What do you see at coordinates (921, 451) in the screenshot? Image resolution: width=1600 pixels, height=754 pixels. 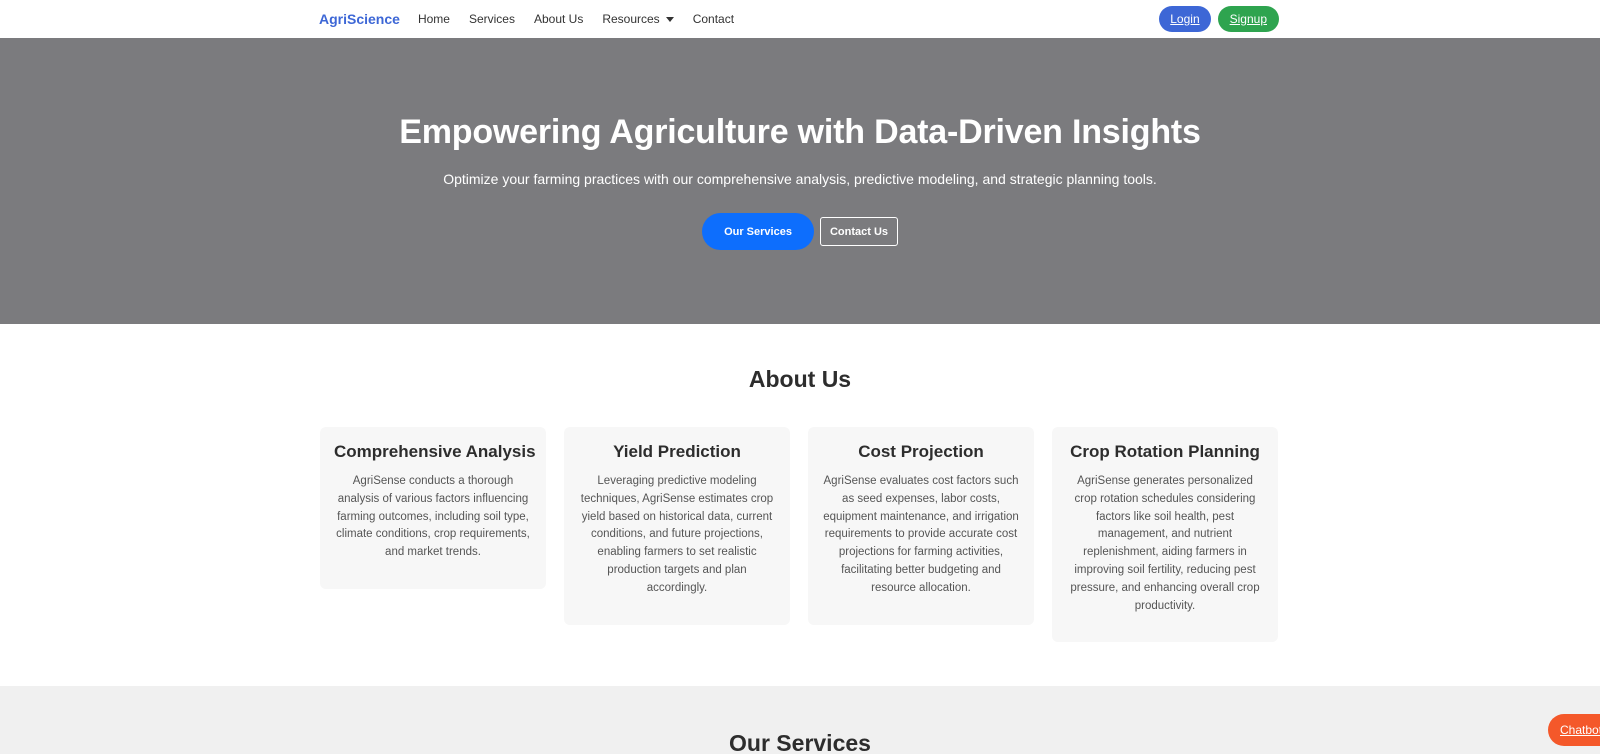 I see `card-title: Cost Projection` at bounding box center [921, 451].